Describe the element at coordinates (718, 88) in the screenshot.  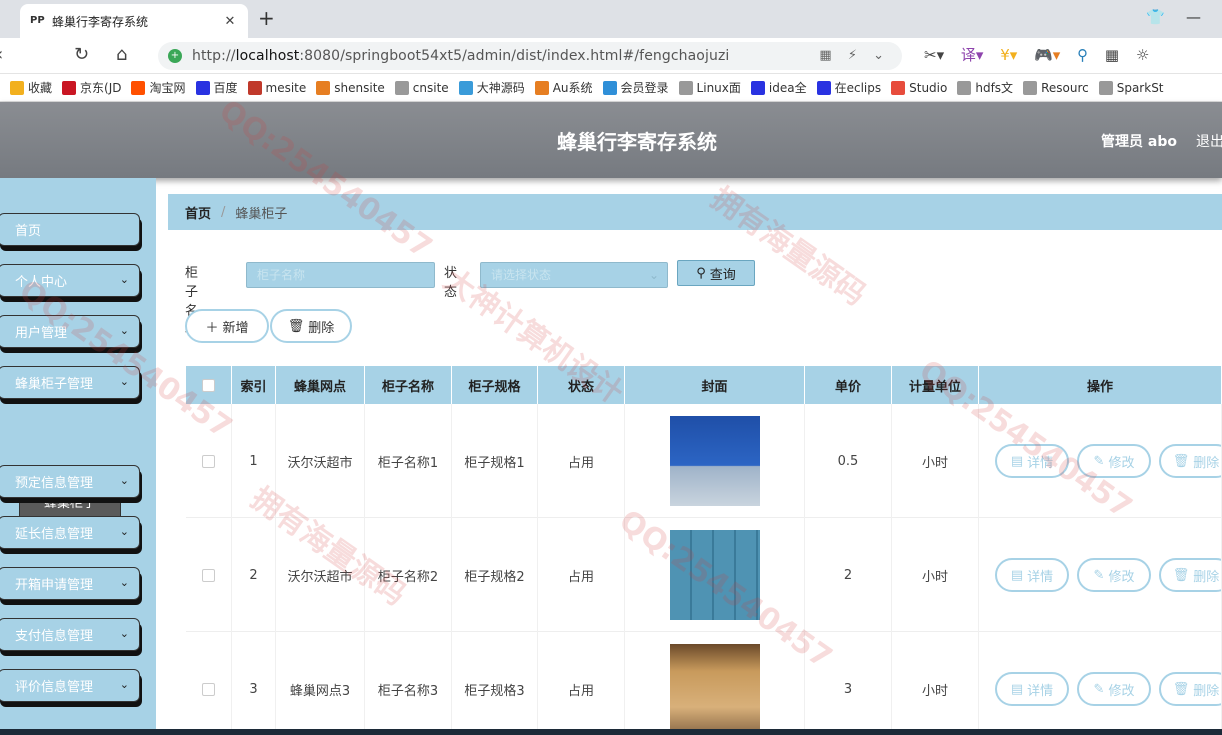
I see `bookmark-label: Linux面` at that location.